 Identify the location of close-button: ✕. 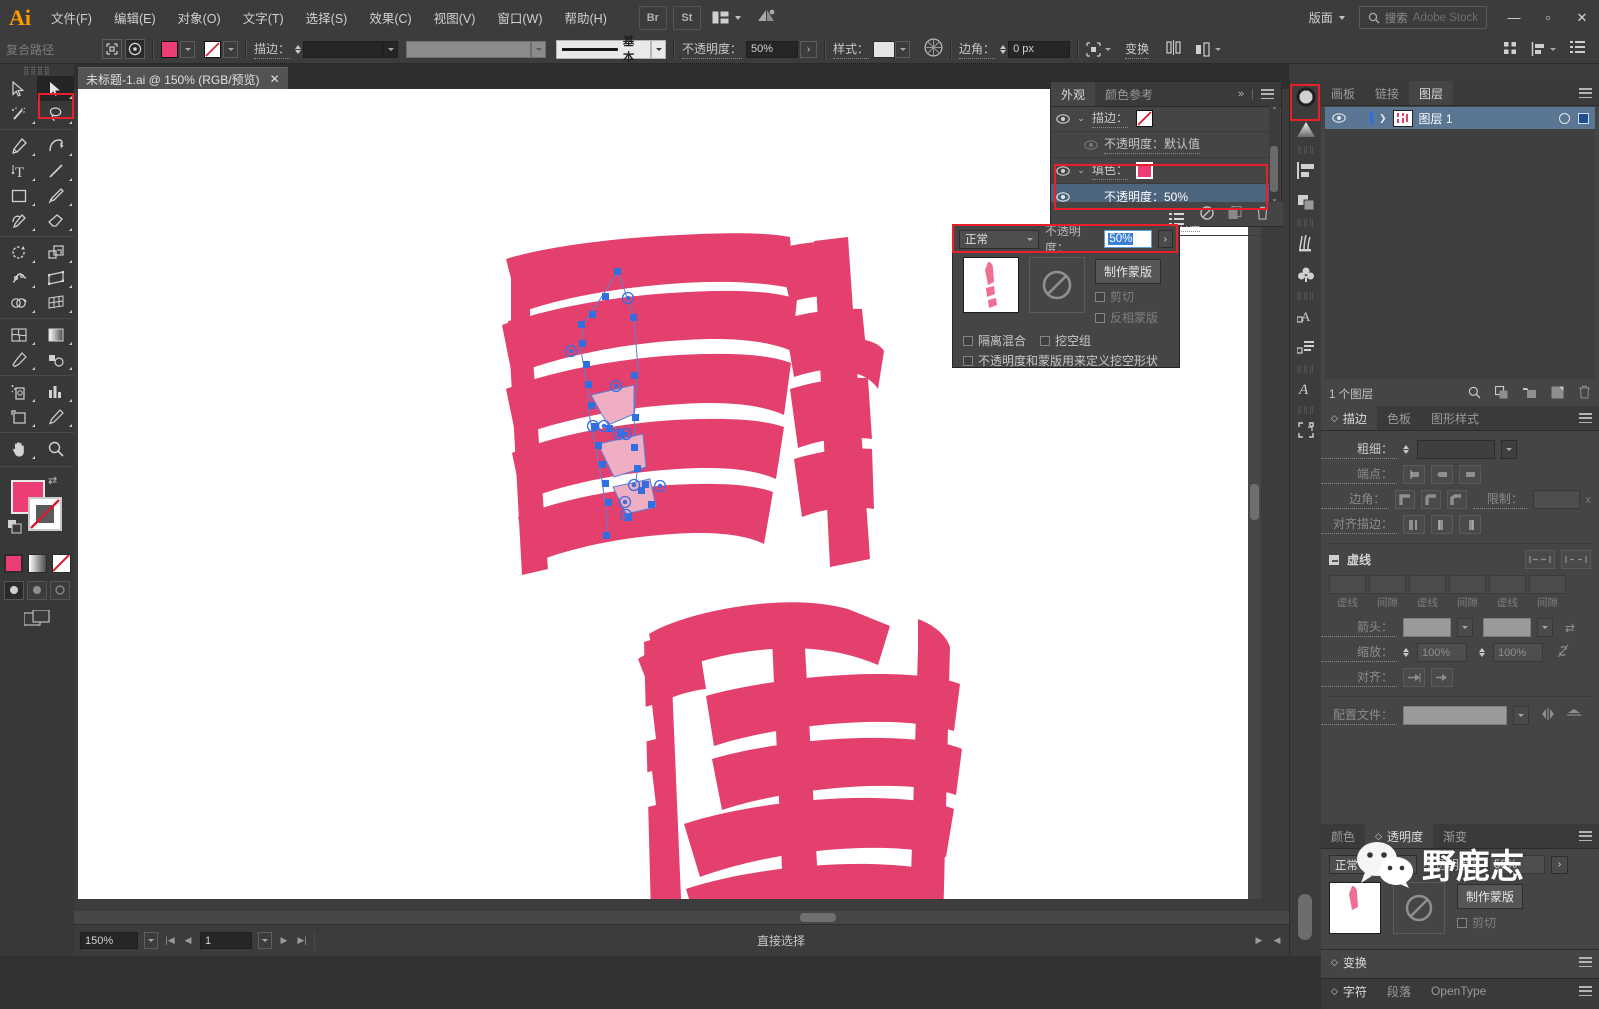
(1582, 18).